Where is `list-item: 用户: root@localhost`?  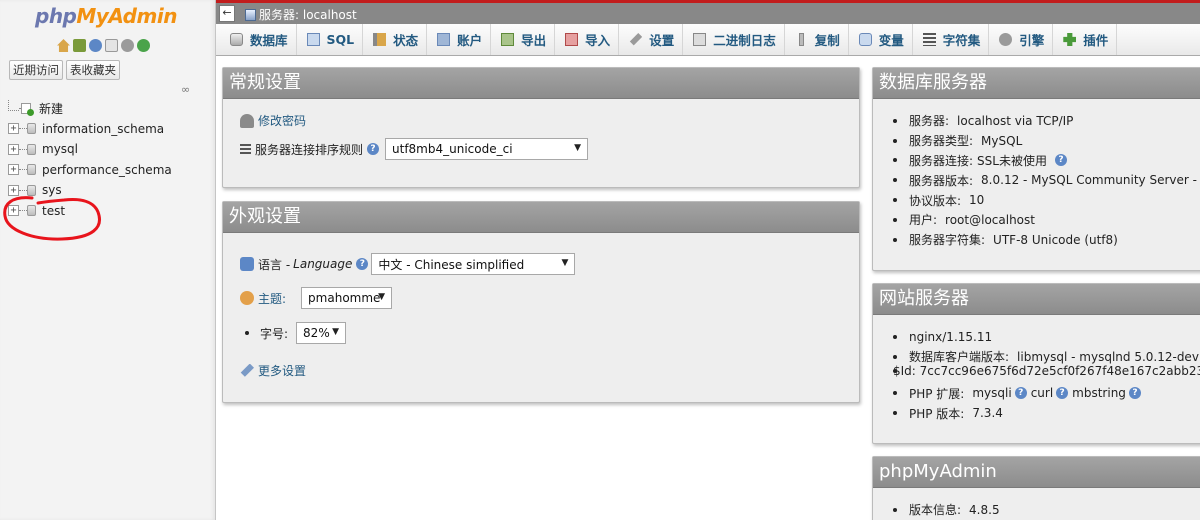
list-item: 用户: root@localhost is located at coordinates (1046, 220).